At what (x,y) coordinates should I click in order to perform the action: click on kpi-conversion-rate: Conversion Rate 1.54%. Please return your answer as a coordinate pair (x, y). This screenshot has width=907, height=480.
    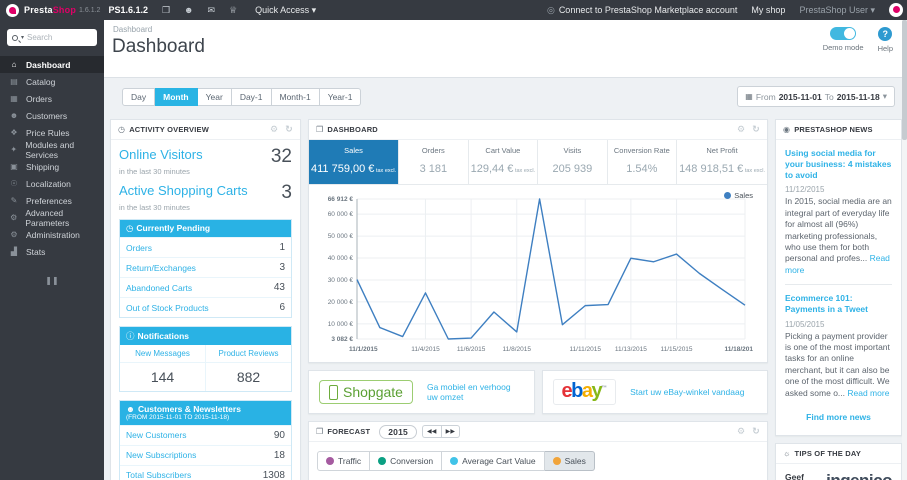
    Looking at the image, I should click on (643, 162).